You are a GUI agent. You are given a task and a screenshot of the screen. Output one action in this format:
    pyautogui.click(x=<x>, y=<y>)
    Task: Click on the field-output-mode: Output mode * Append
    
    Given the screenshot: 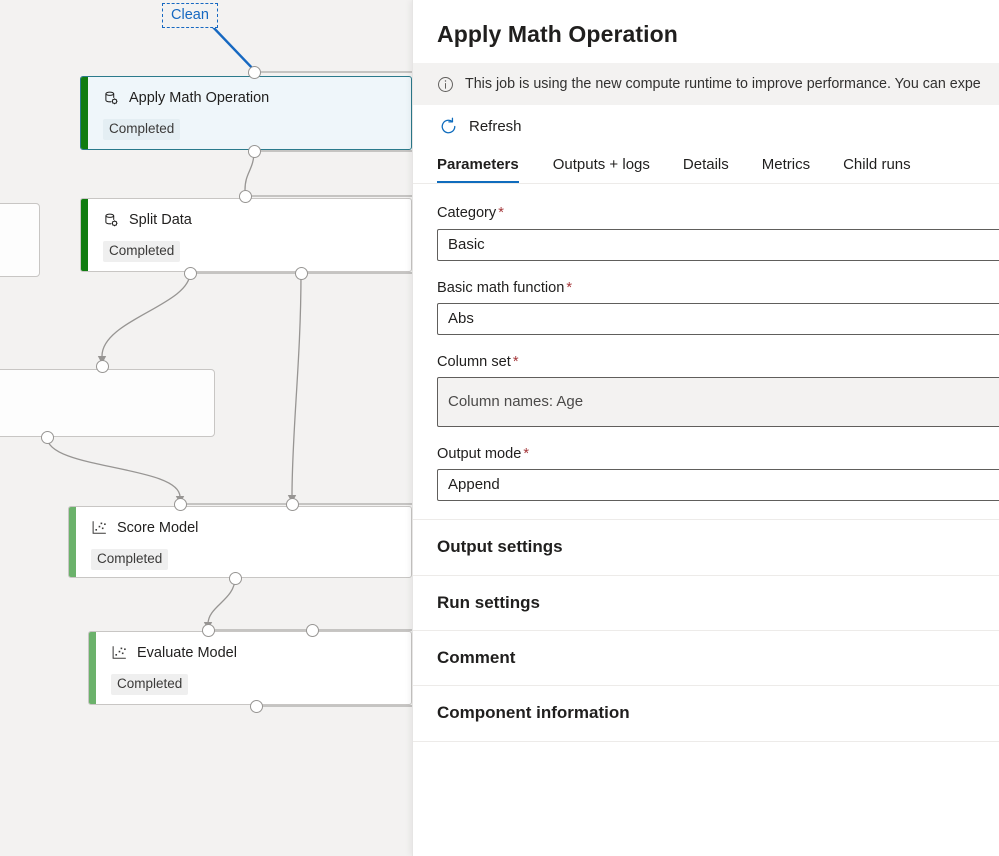 What is the action you would take?
    pyautogui.click(x=718, y=473)
    